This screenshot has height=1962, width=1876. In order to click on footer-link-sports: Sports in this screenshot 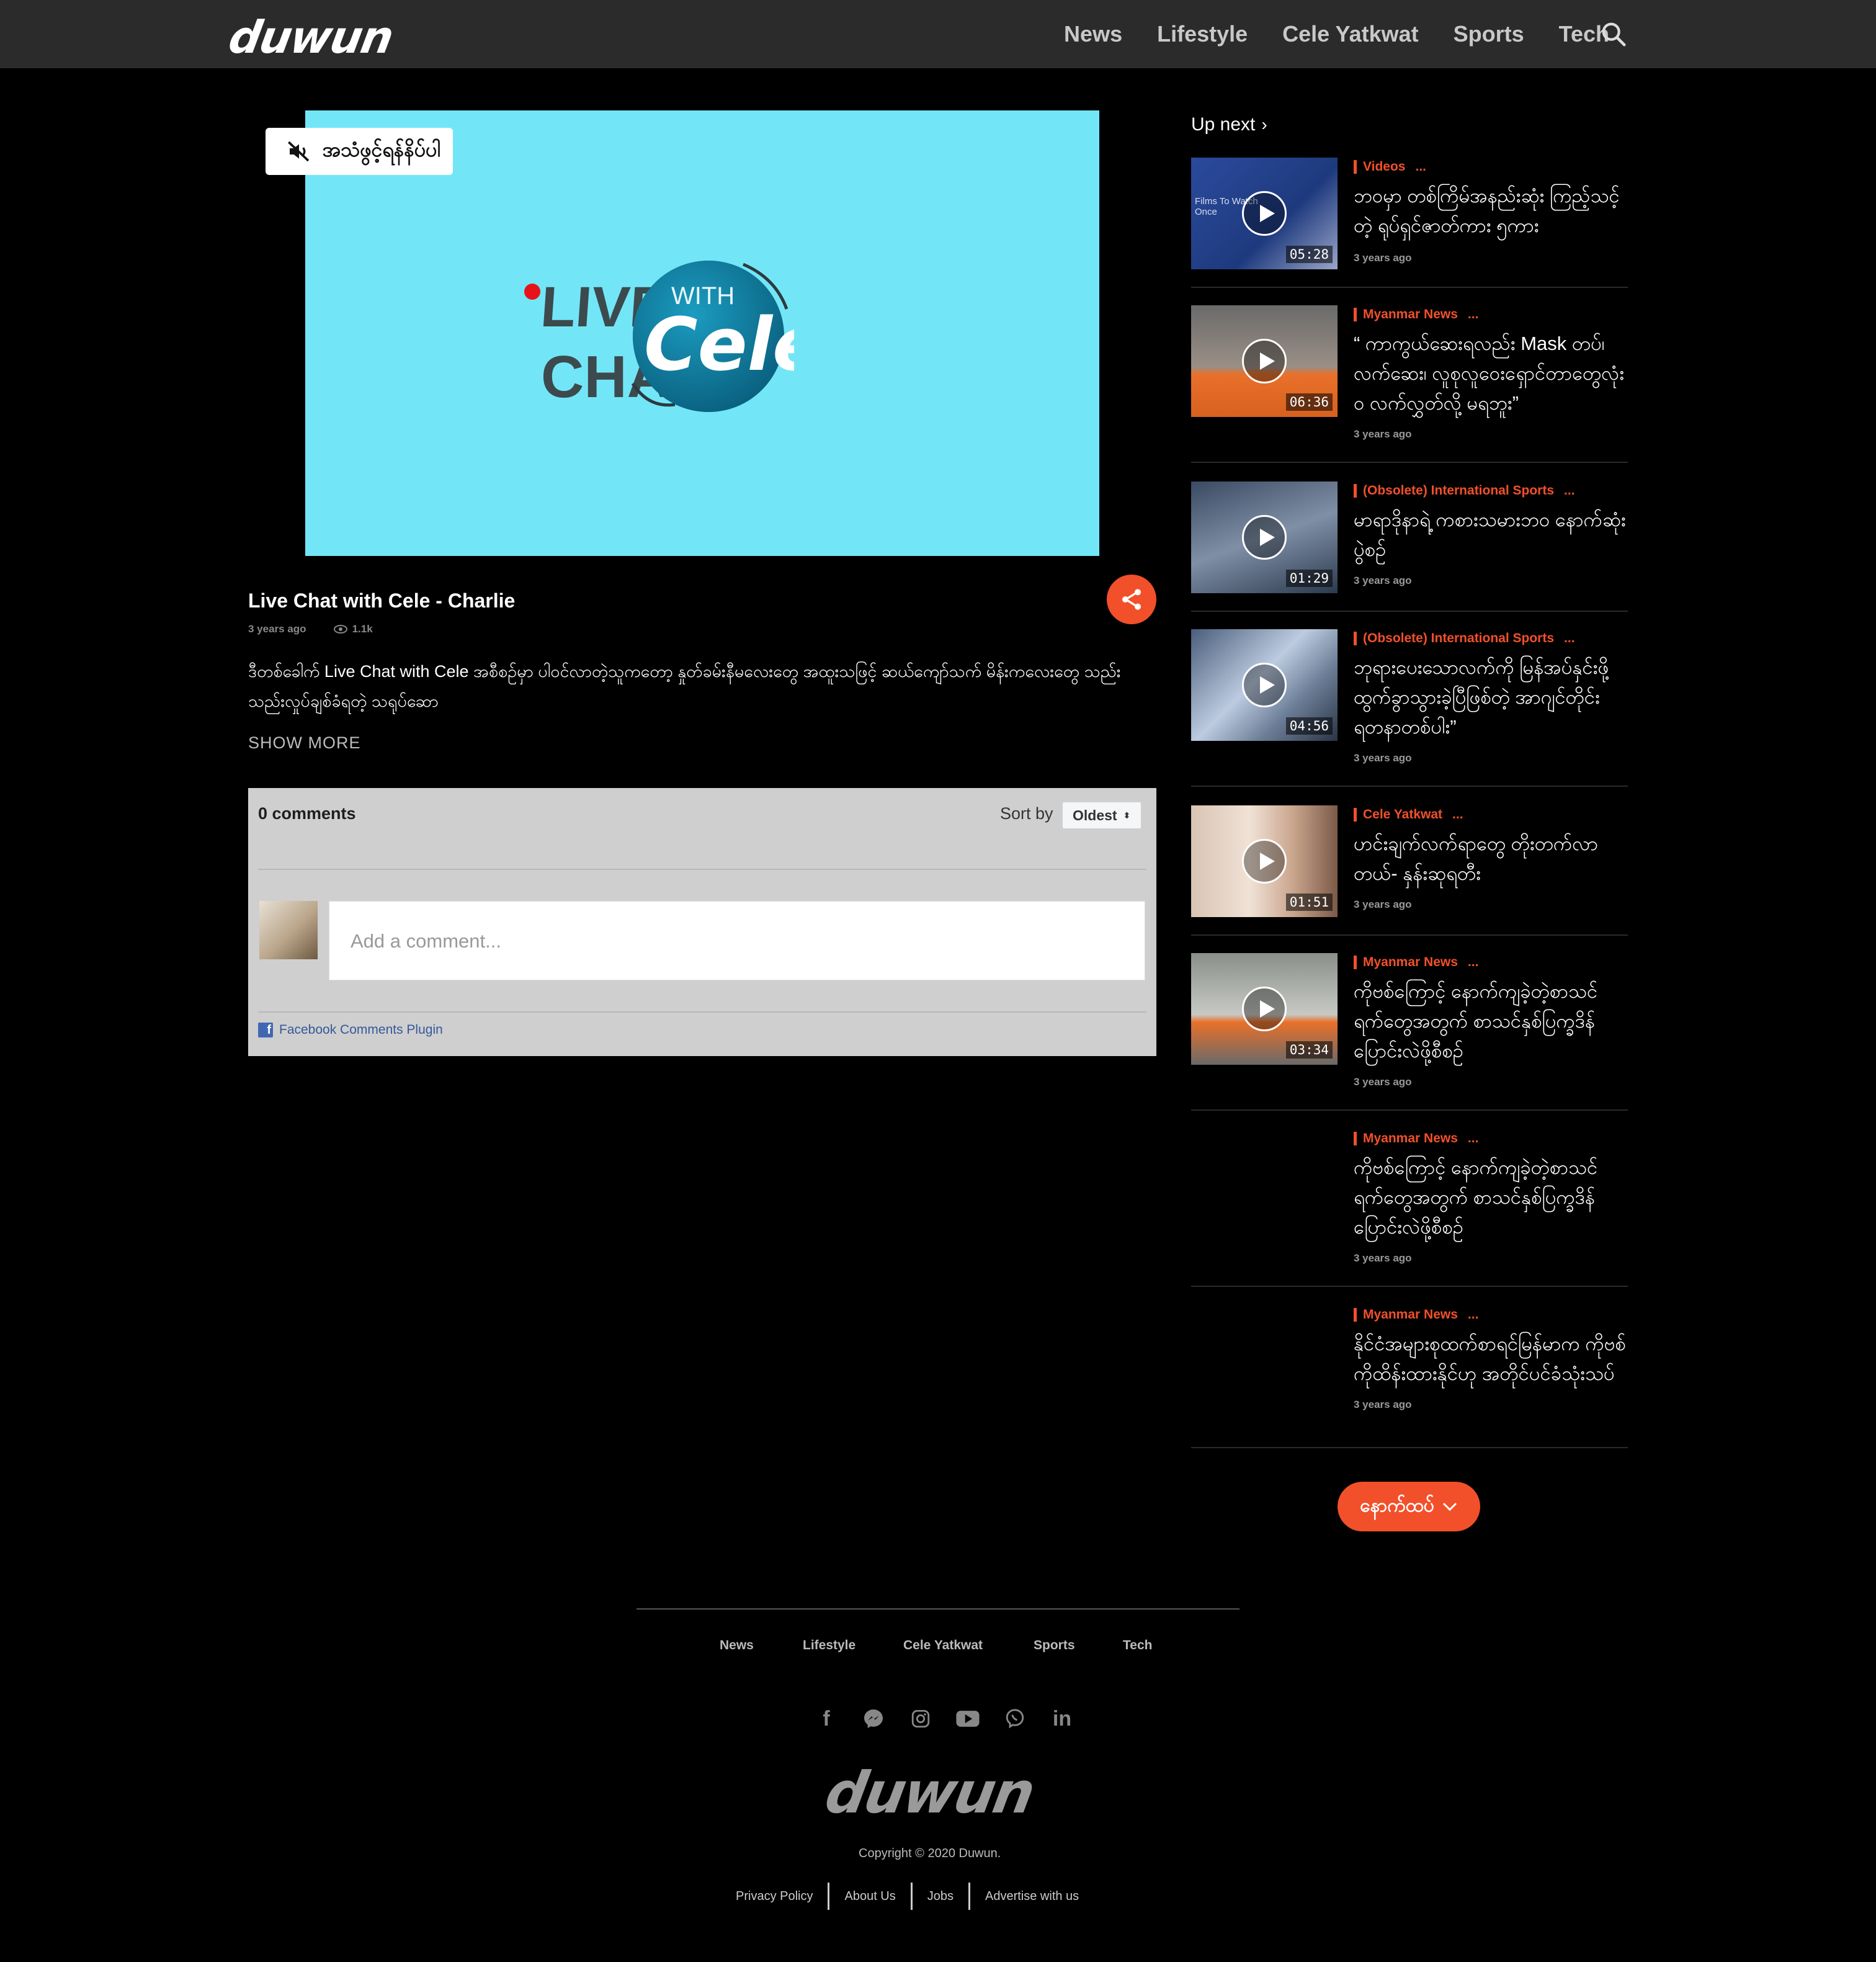, I will do `click(1078, 1645)`.